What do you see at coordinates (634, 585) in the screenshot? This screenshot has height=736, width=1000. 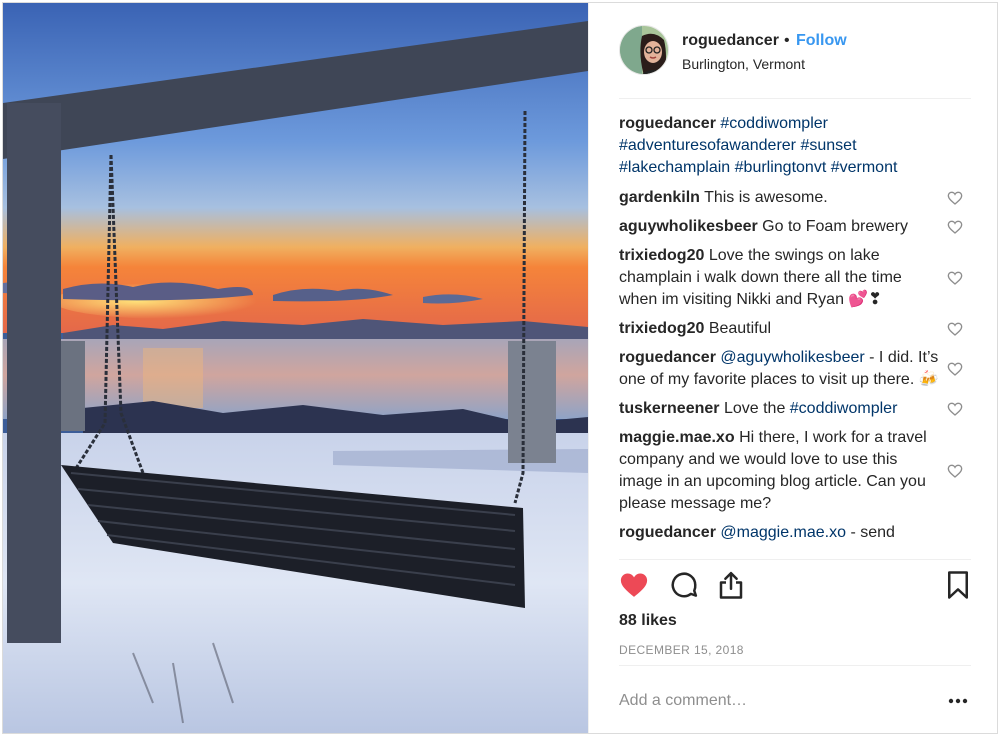 I see `heart-filled-icon` at bounding box center [634, 585].